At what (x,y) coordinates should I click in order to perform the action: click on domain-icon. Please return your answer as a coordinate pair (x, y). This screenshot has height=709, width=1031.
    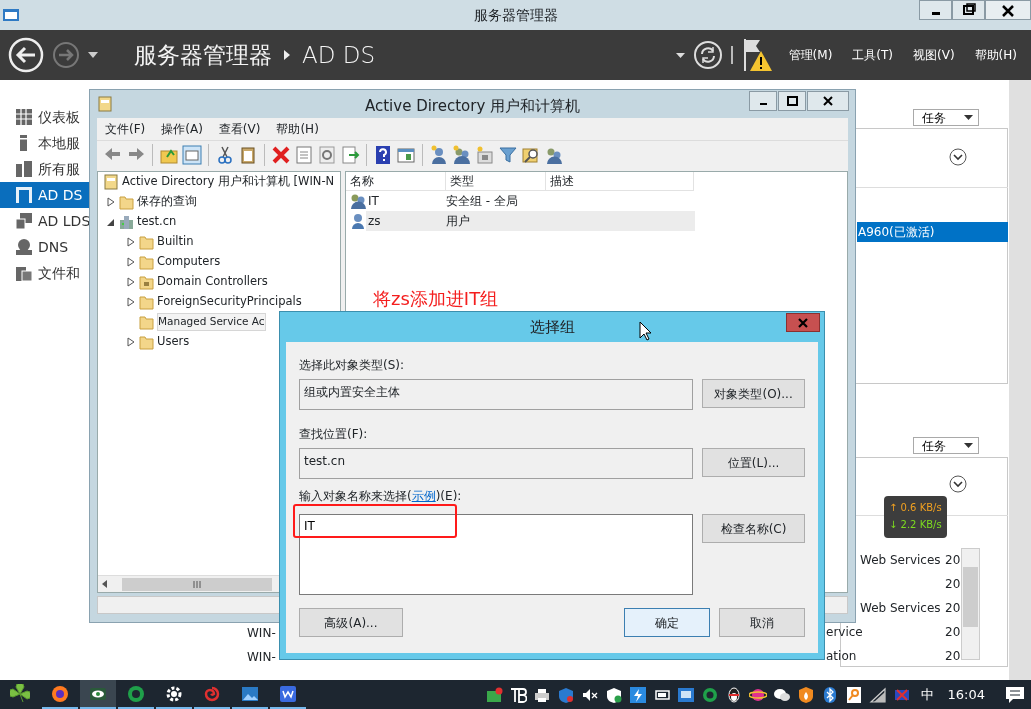
    Looking at the image, I should click on (126, 222).